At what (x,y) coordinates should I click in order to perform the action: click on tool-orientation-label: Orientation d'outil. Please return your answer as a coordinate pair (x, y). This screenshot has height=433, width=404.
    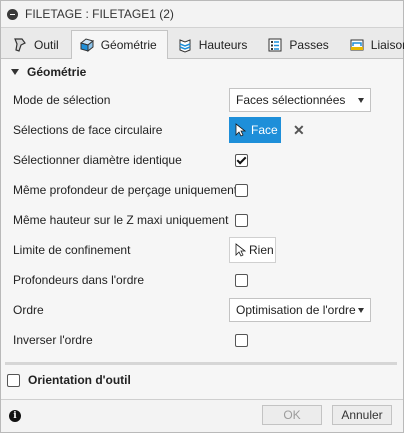
    Looking at the image, I should click on (79, 380).